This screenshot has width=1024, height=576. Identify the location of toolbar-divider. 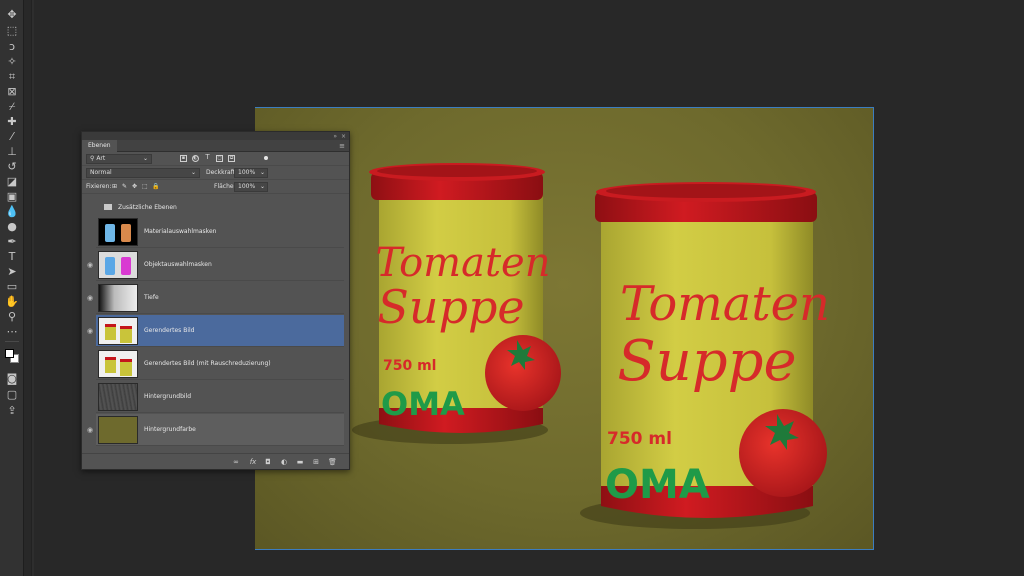
(12, 341).